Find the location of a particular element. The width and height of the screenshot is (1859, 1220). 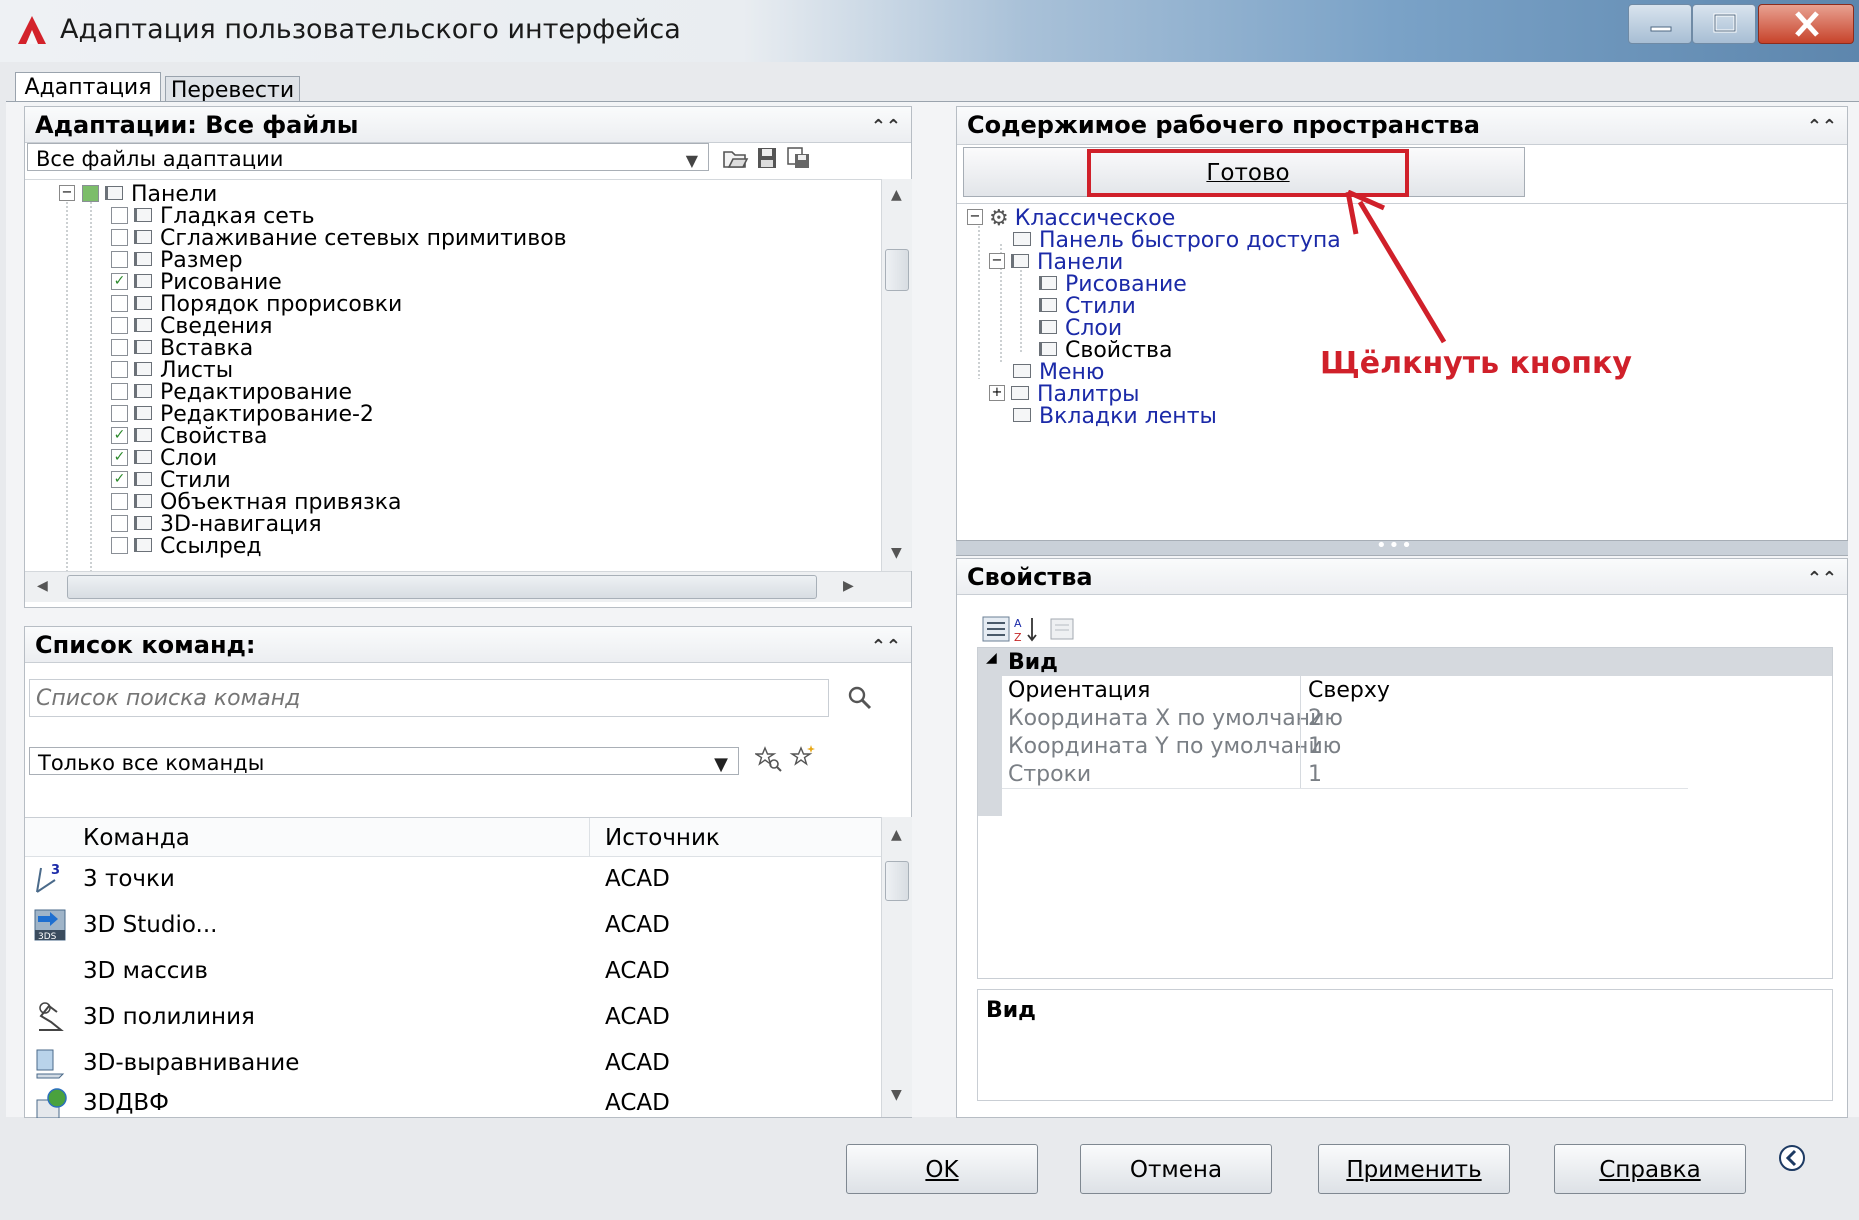

expand-node-icon: + is located at coordinates (997, 393).